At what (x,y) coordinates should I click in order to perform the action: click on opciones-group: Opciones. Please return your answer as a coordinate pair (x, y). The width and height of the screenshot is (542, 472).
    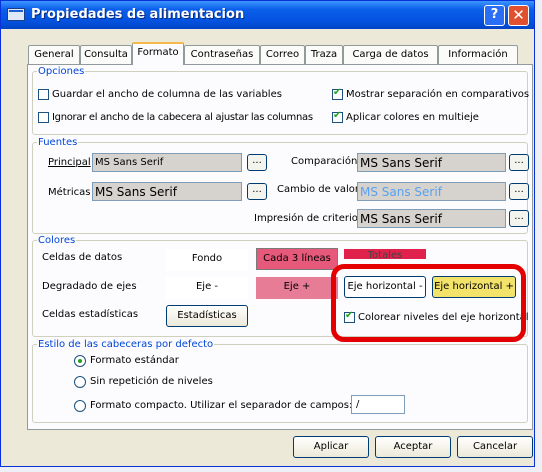
    Looking at the image, I should click on (280, 100).